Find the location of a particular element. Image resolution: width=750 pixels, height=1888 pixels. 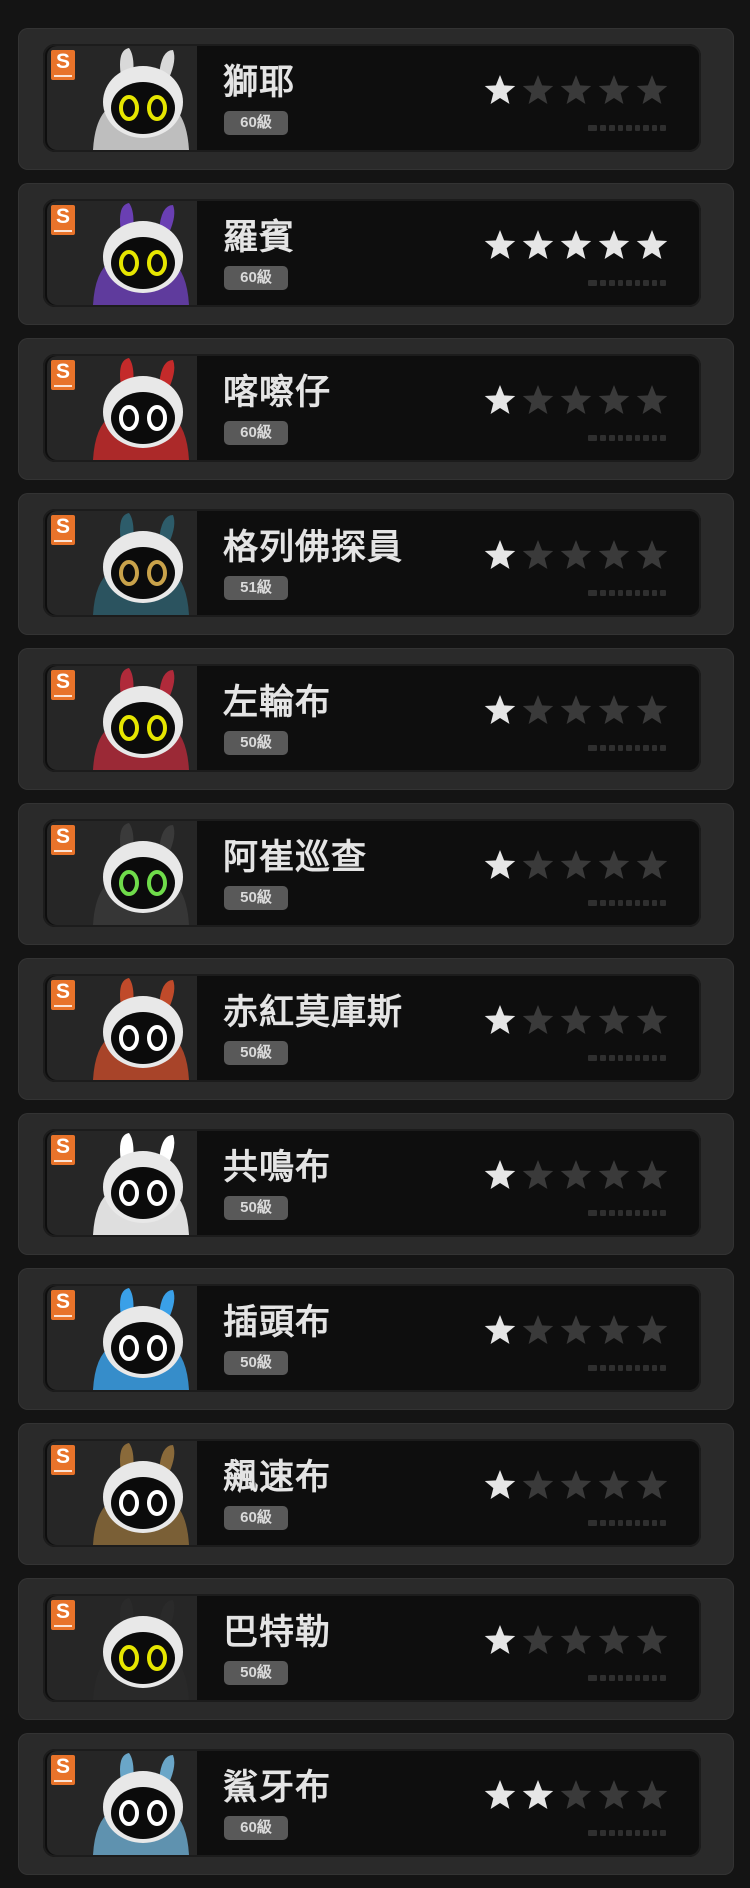

agent-name: 喀嚓仔 is located at coordinates (277, 392).